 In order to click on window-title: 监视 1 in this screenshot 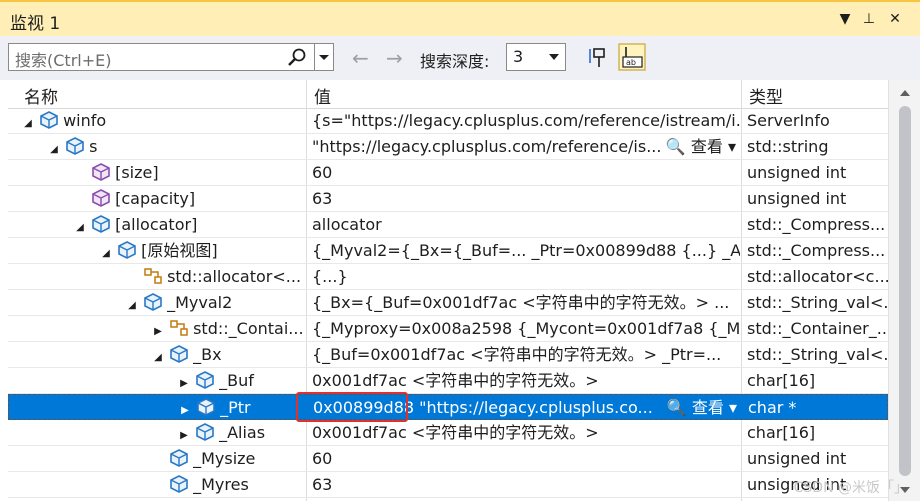, I will do `click(35, 24)`.